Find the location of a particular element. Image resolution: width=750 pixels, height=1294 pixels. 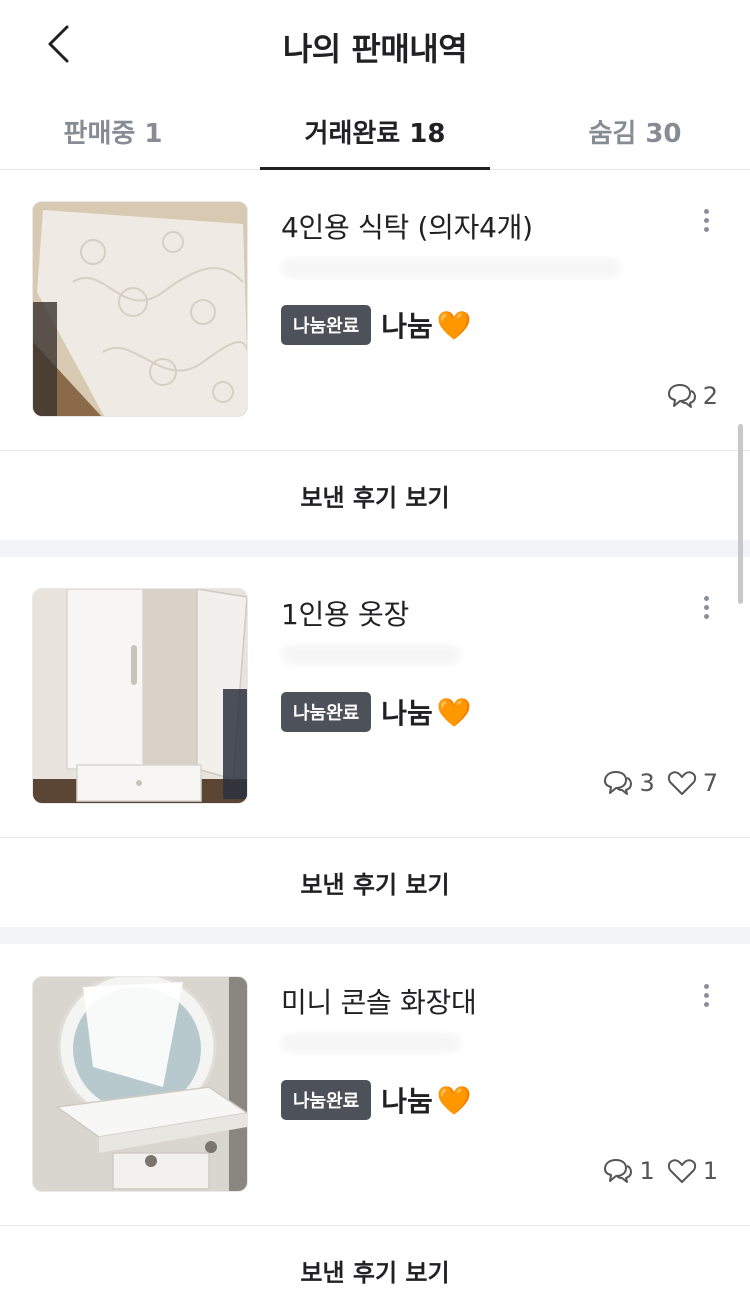

item-stats: 2 is located at coordinates (685, 396).